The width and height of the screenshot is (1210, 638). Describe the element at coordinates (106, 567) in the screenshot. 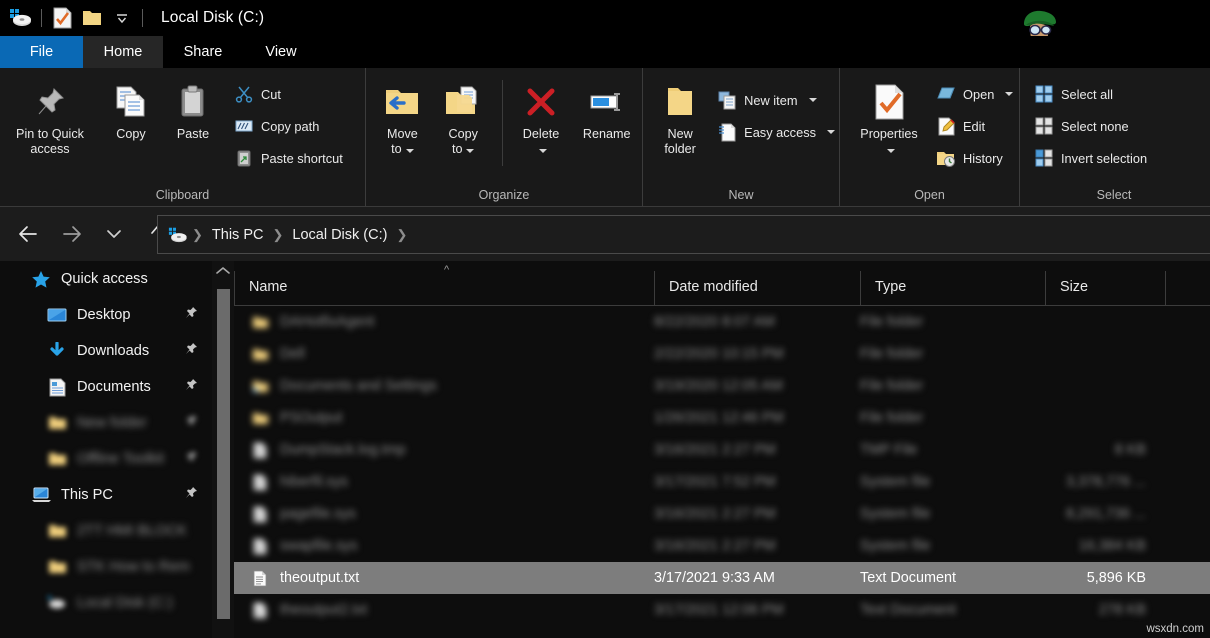

I see `sidebar-item-redacted-4: STK How to Rem` at that location.